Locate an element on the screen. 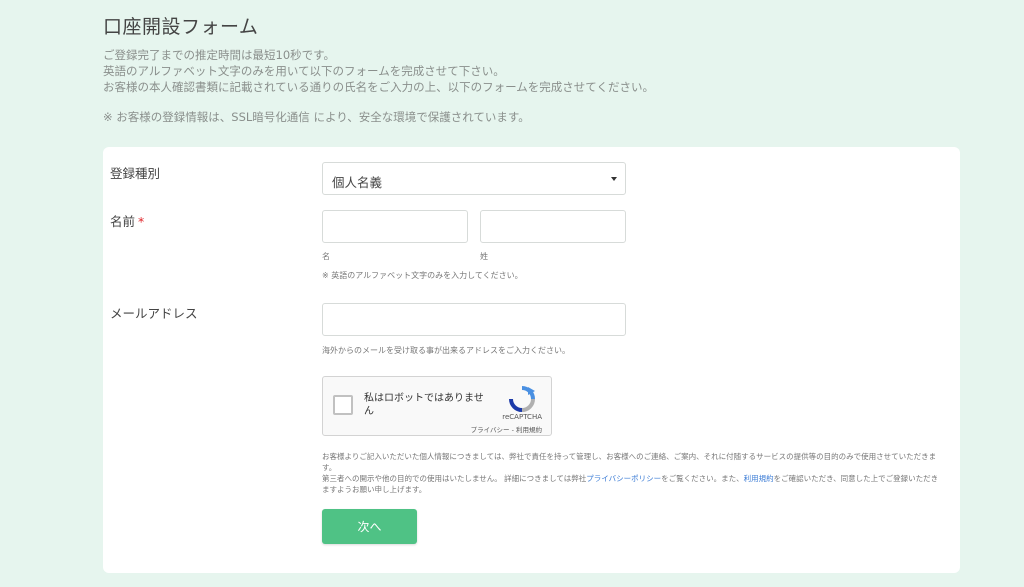 This screenshot has width=1024, height=587. email-label: メールアドレス is located at coordinates (154, 313).